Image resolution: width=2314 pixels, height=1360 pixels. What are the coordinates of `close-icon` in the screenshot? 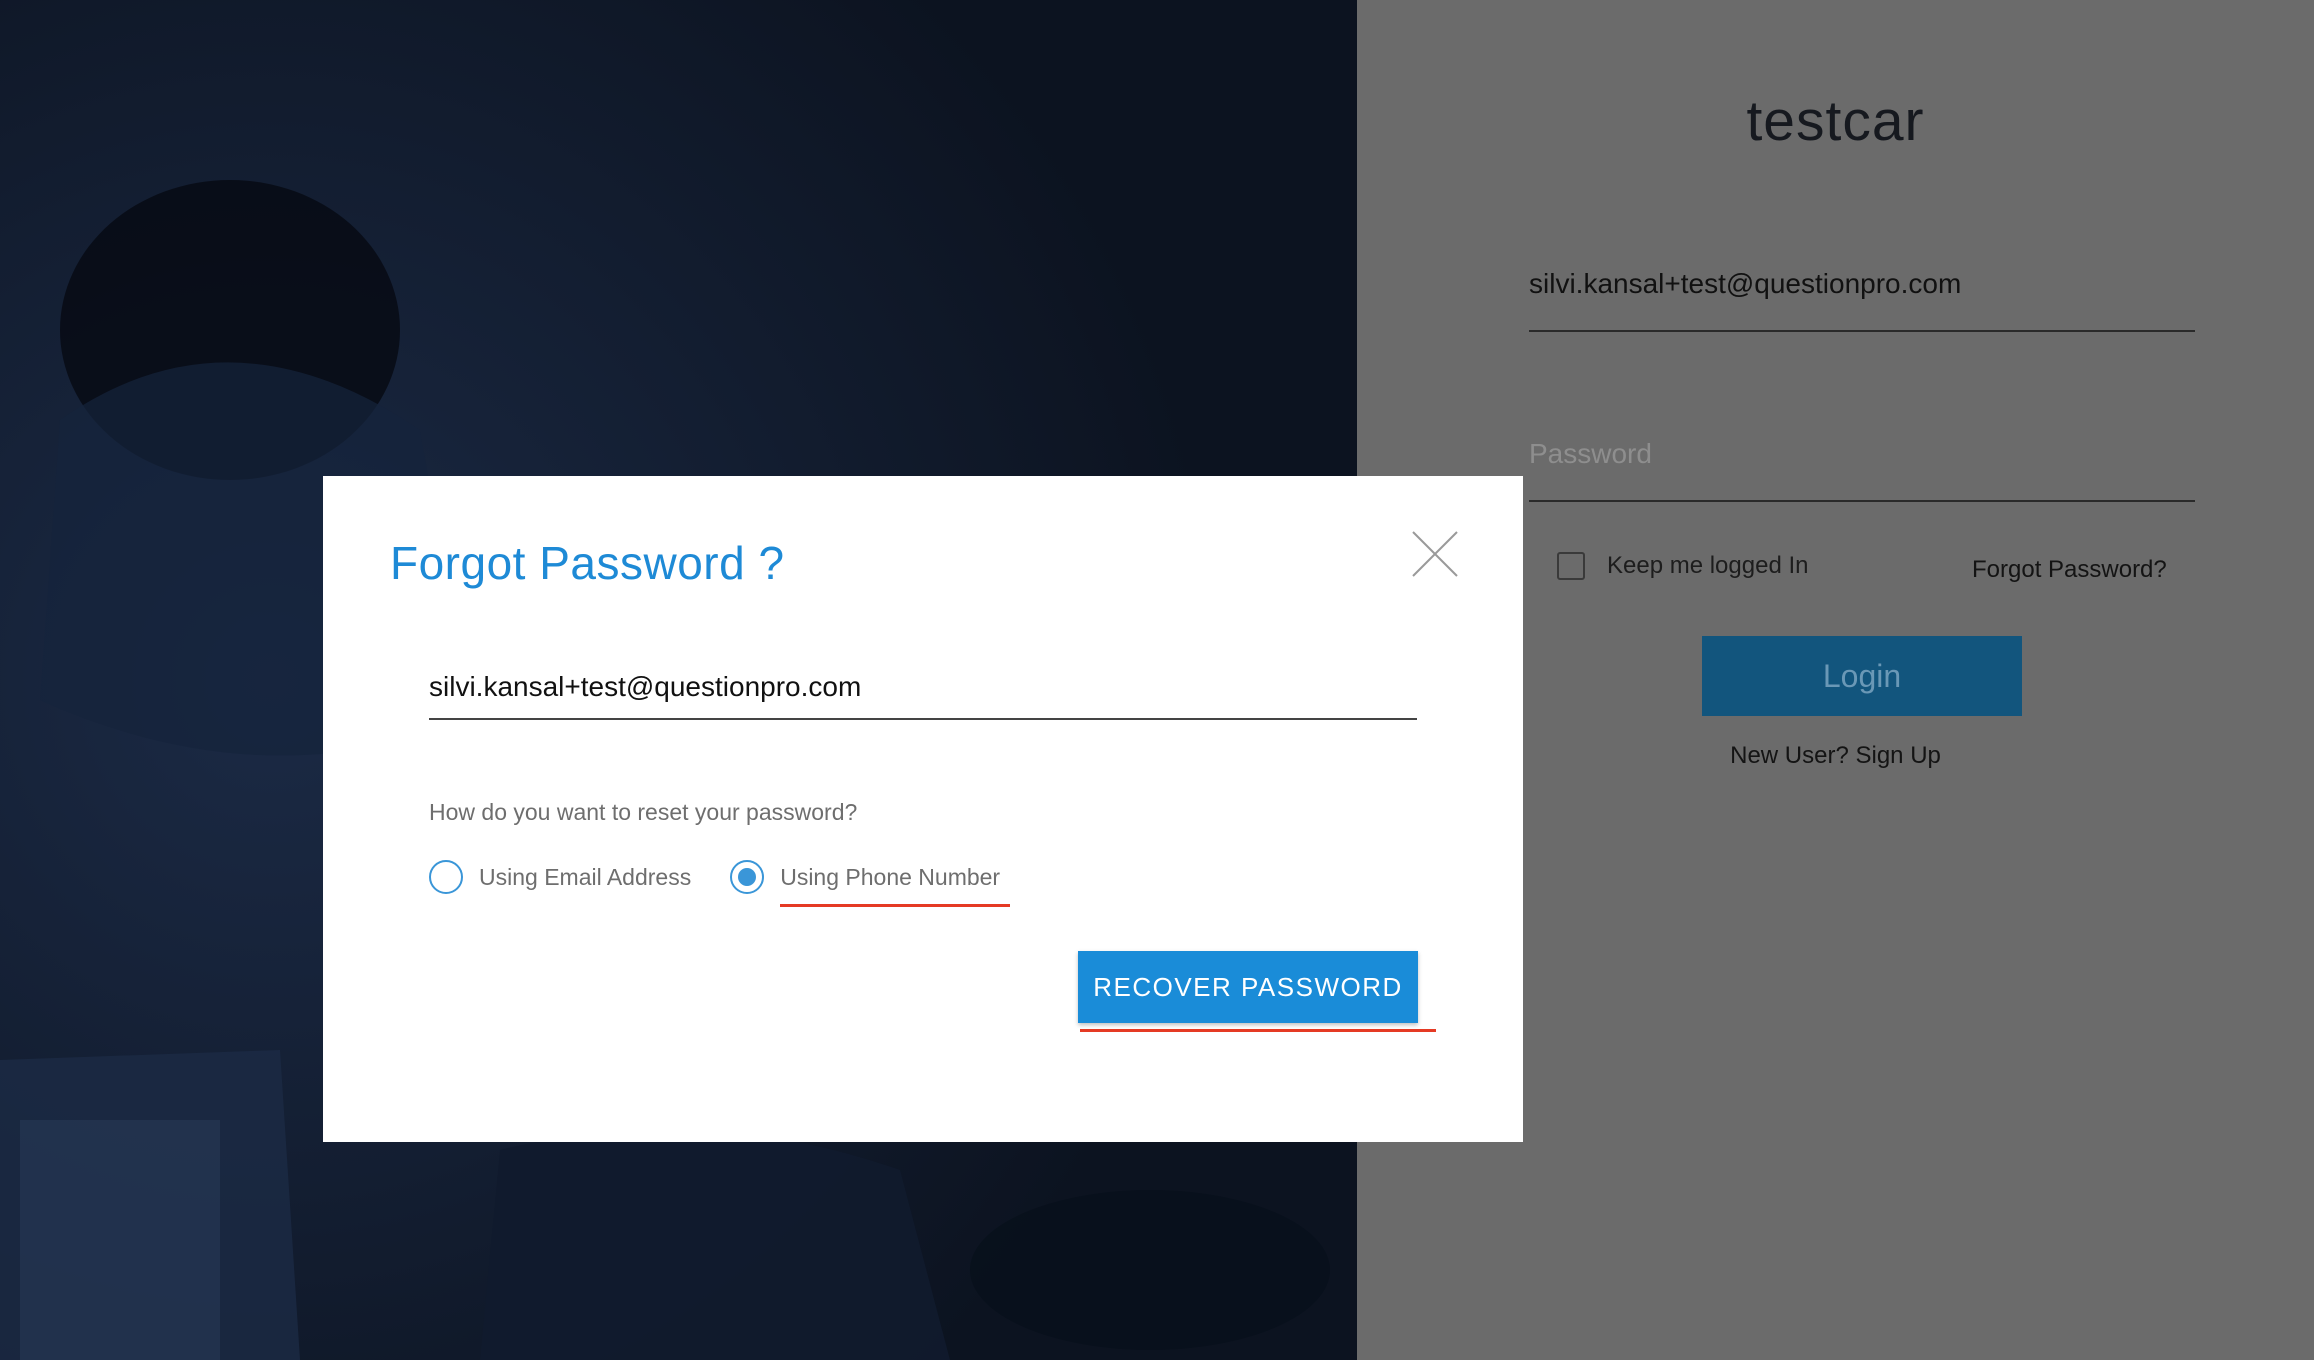 It's located at (1435, 554).